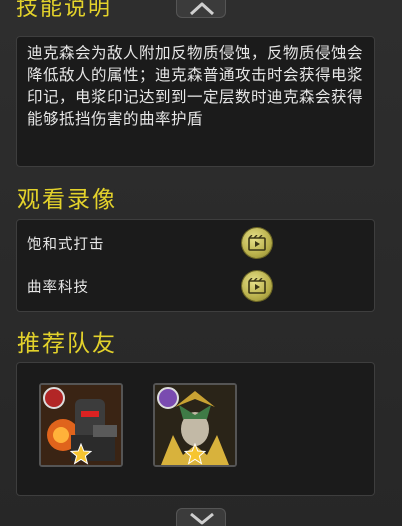  I want to click on replay-item-label: 曲率科技, so click(58, 288).